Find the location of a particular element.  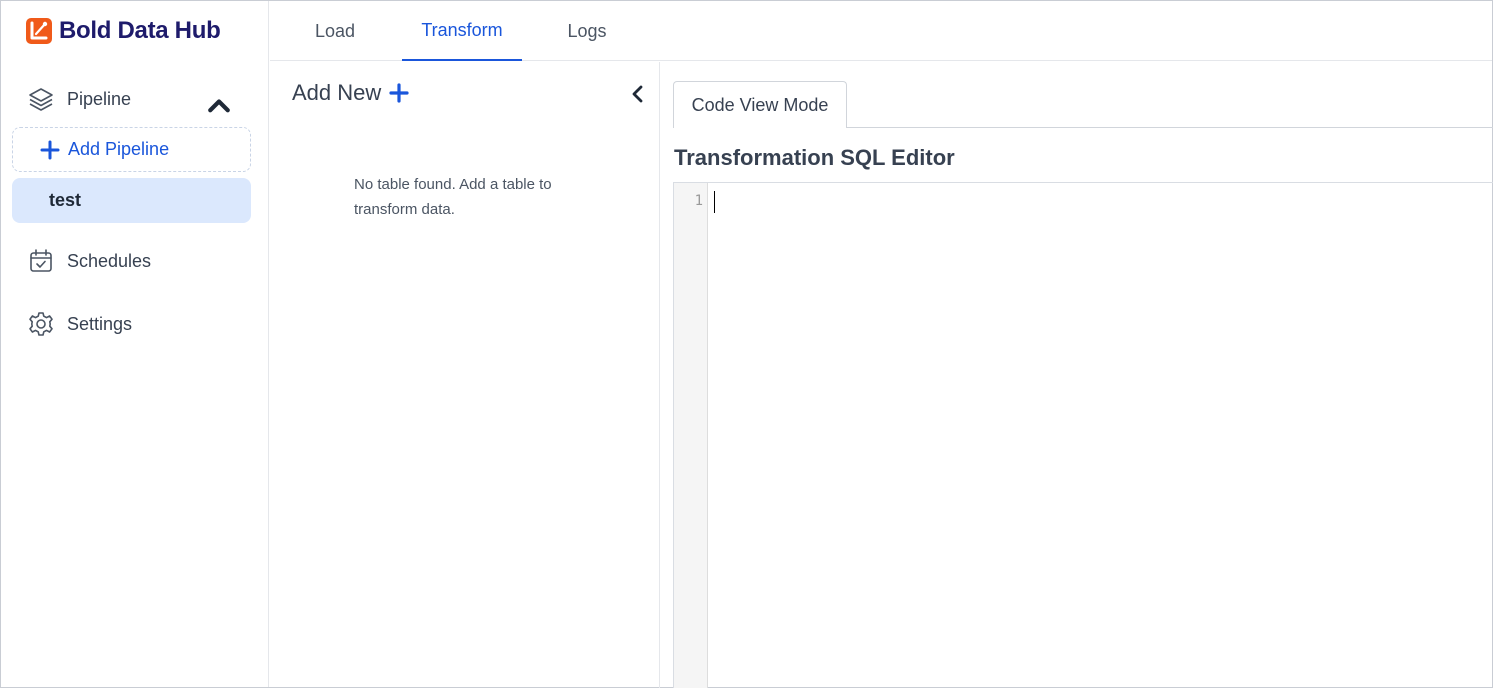

sidebar-item-label: Schedules is located at coordinates (109, 260).